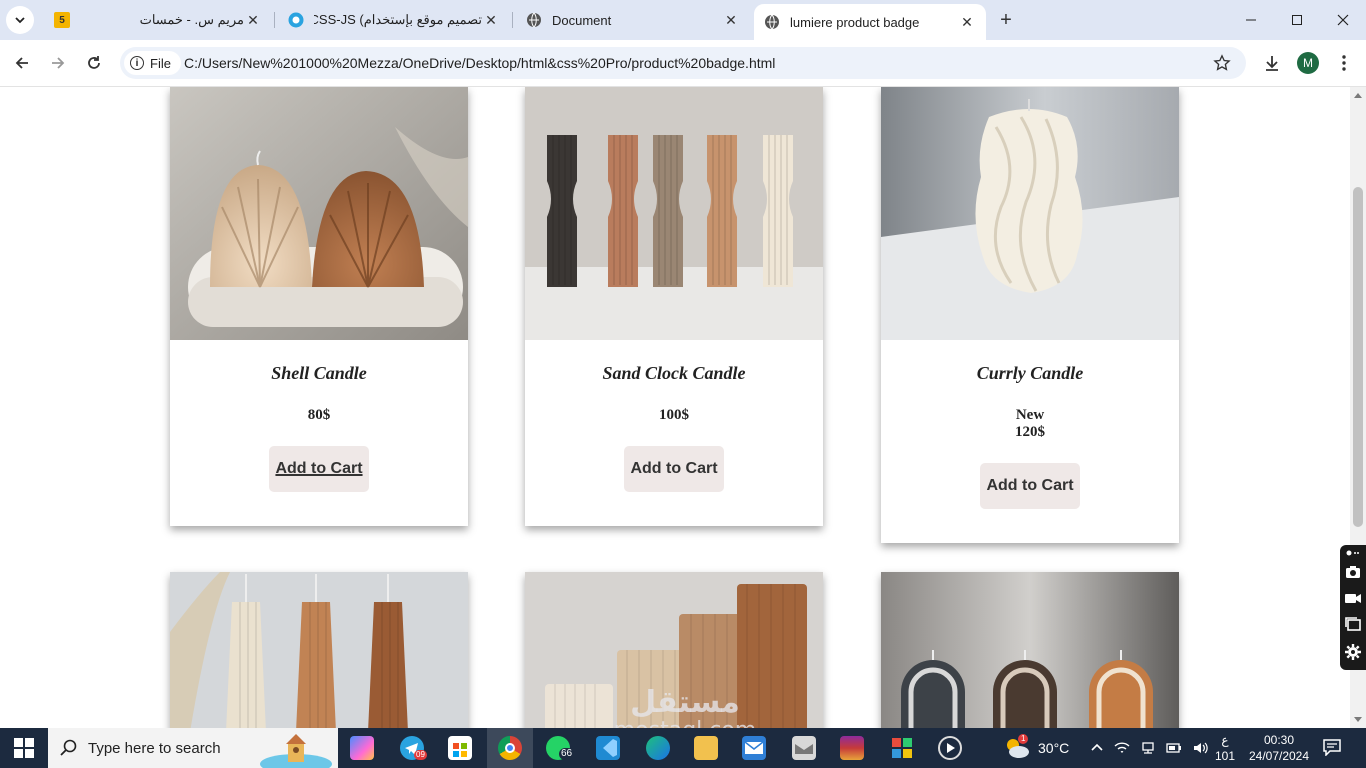  Describe the element at coordinates (1225, 740) in the screenshot. I see `language-top: ع` at that location.